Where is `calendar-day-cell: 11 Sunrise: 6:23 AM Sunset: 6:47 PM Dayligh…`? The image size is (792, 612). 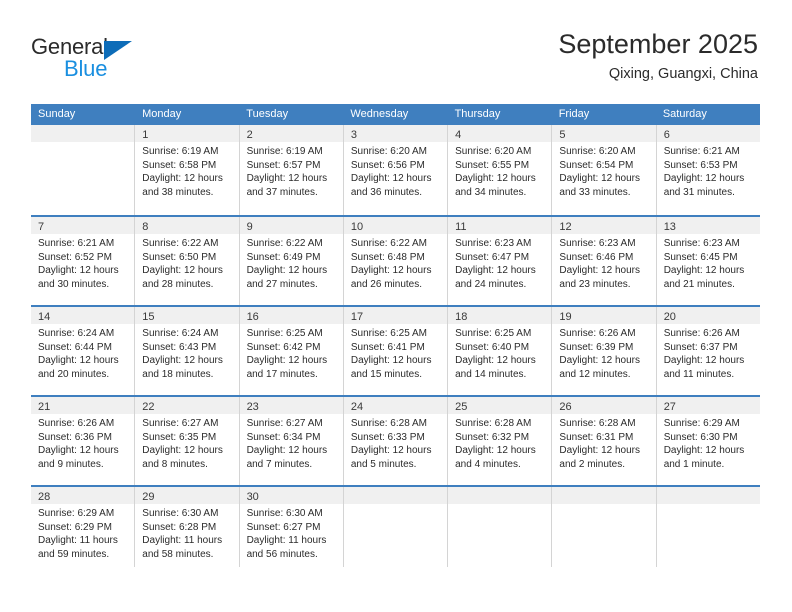 calendar-day-cell: 11 Sunrise: 6:23 AM Sunset: 6:47 PM Dayligh… is located at coordinates (500, 261).